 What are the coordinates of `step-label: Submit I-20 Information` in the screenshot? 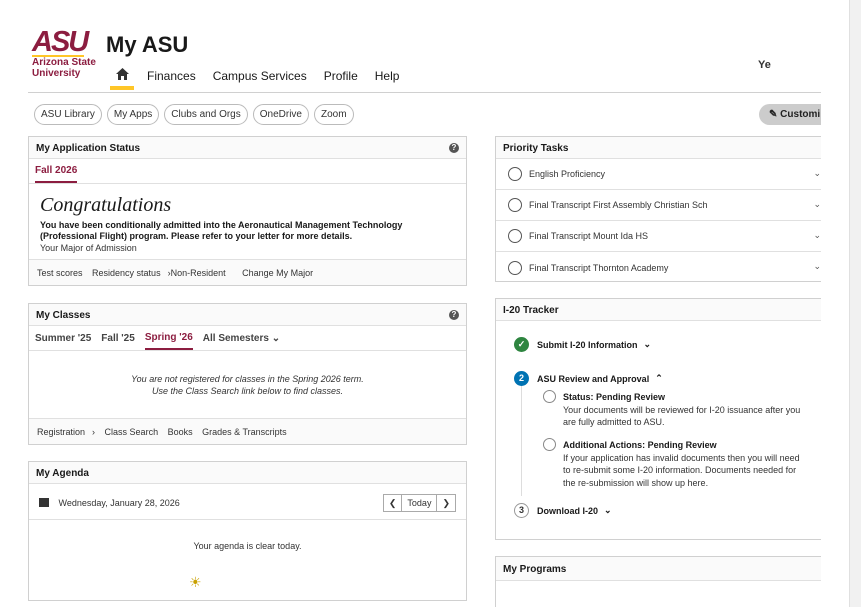 It's located at (587, 344).